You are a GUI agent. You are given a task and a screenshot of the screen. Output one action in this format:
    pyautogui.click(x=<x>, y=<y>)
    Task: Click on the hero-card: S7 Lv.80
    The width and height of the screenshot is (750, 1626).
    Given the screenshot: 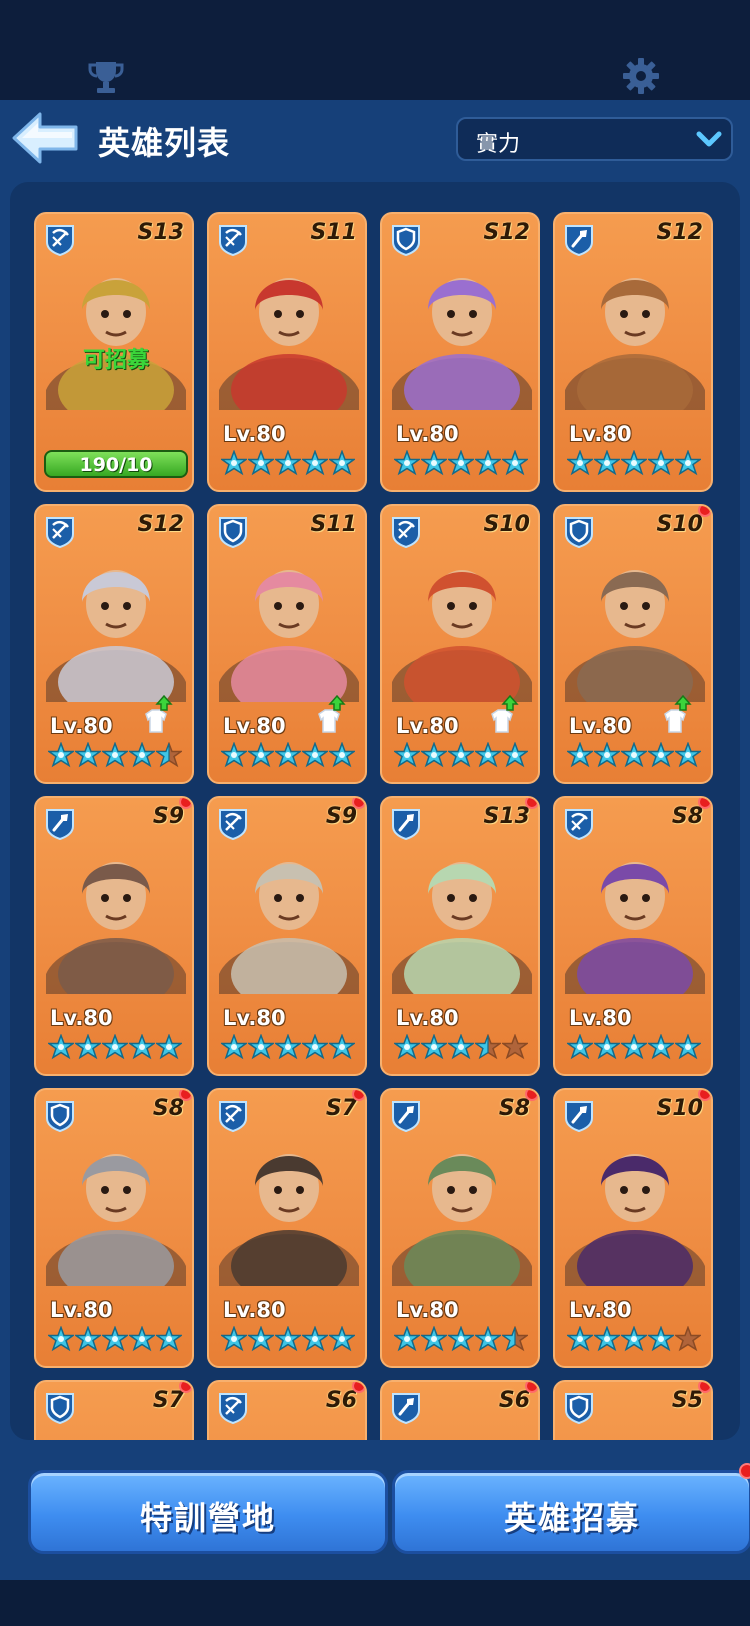 What is the action you would take?
    pyautogui.click(x=287, y=1228)
    